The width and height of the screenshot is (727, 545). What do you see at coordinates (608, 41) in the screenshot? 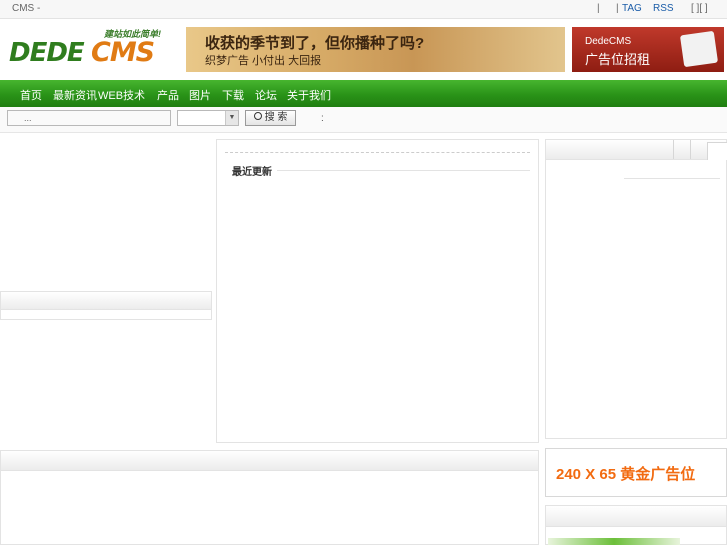
I see `side-banner-brand: DedeCMS` at bounding box center [608, 41].